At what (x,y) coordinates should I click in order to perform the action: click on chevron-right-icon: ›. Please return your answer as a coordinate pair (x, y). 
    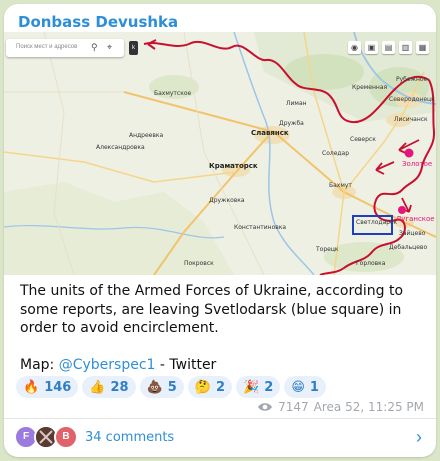
    Looking at the image, I should click on (419, 437).